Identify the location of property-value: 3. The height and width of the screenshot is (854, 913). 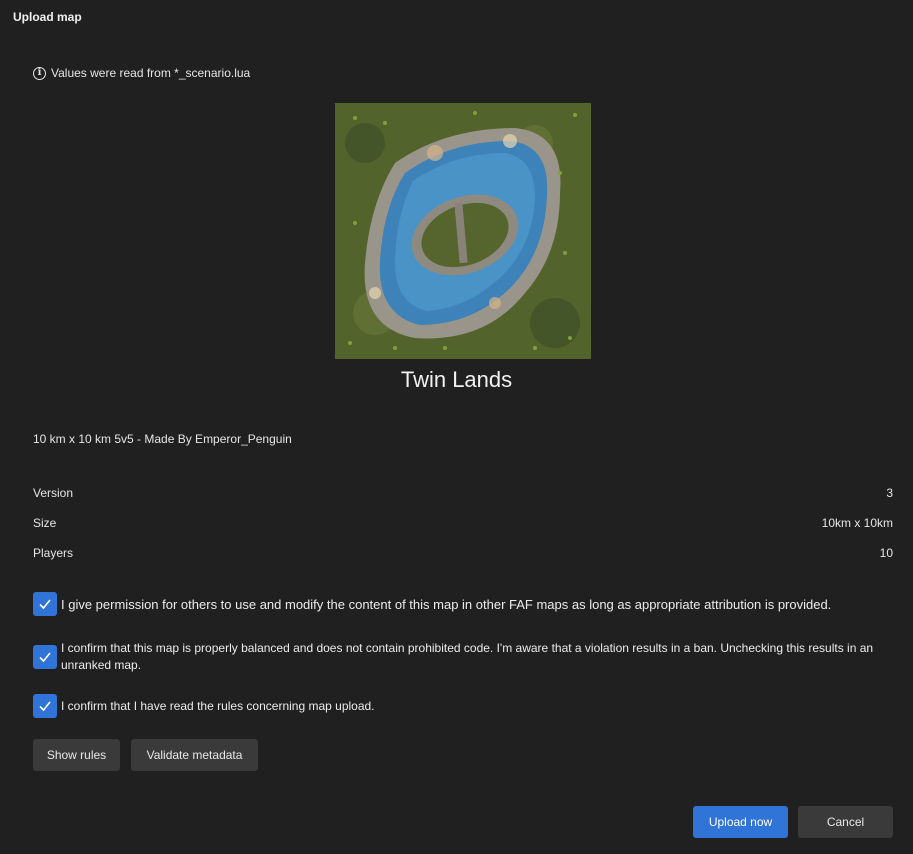
(889, 493).